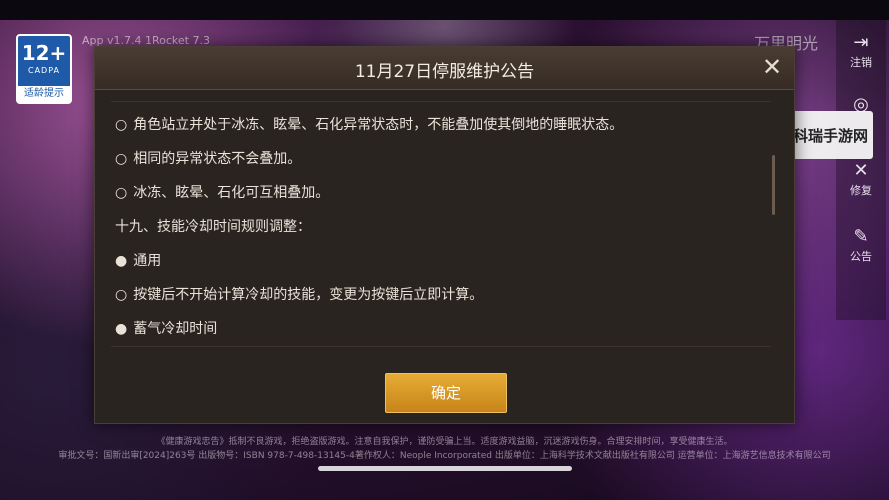  I want to click on announcement-heading: 十九、技能冷却时间规则调整：, so click(213, 226).